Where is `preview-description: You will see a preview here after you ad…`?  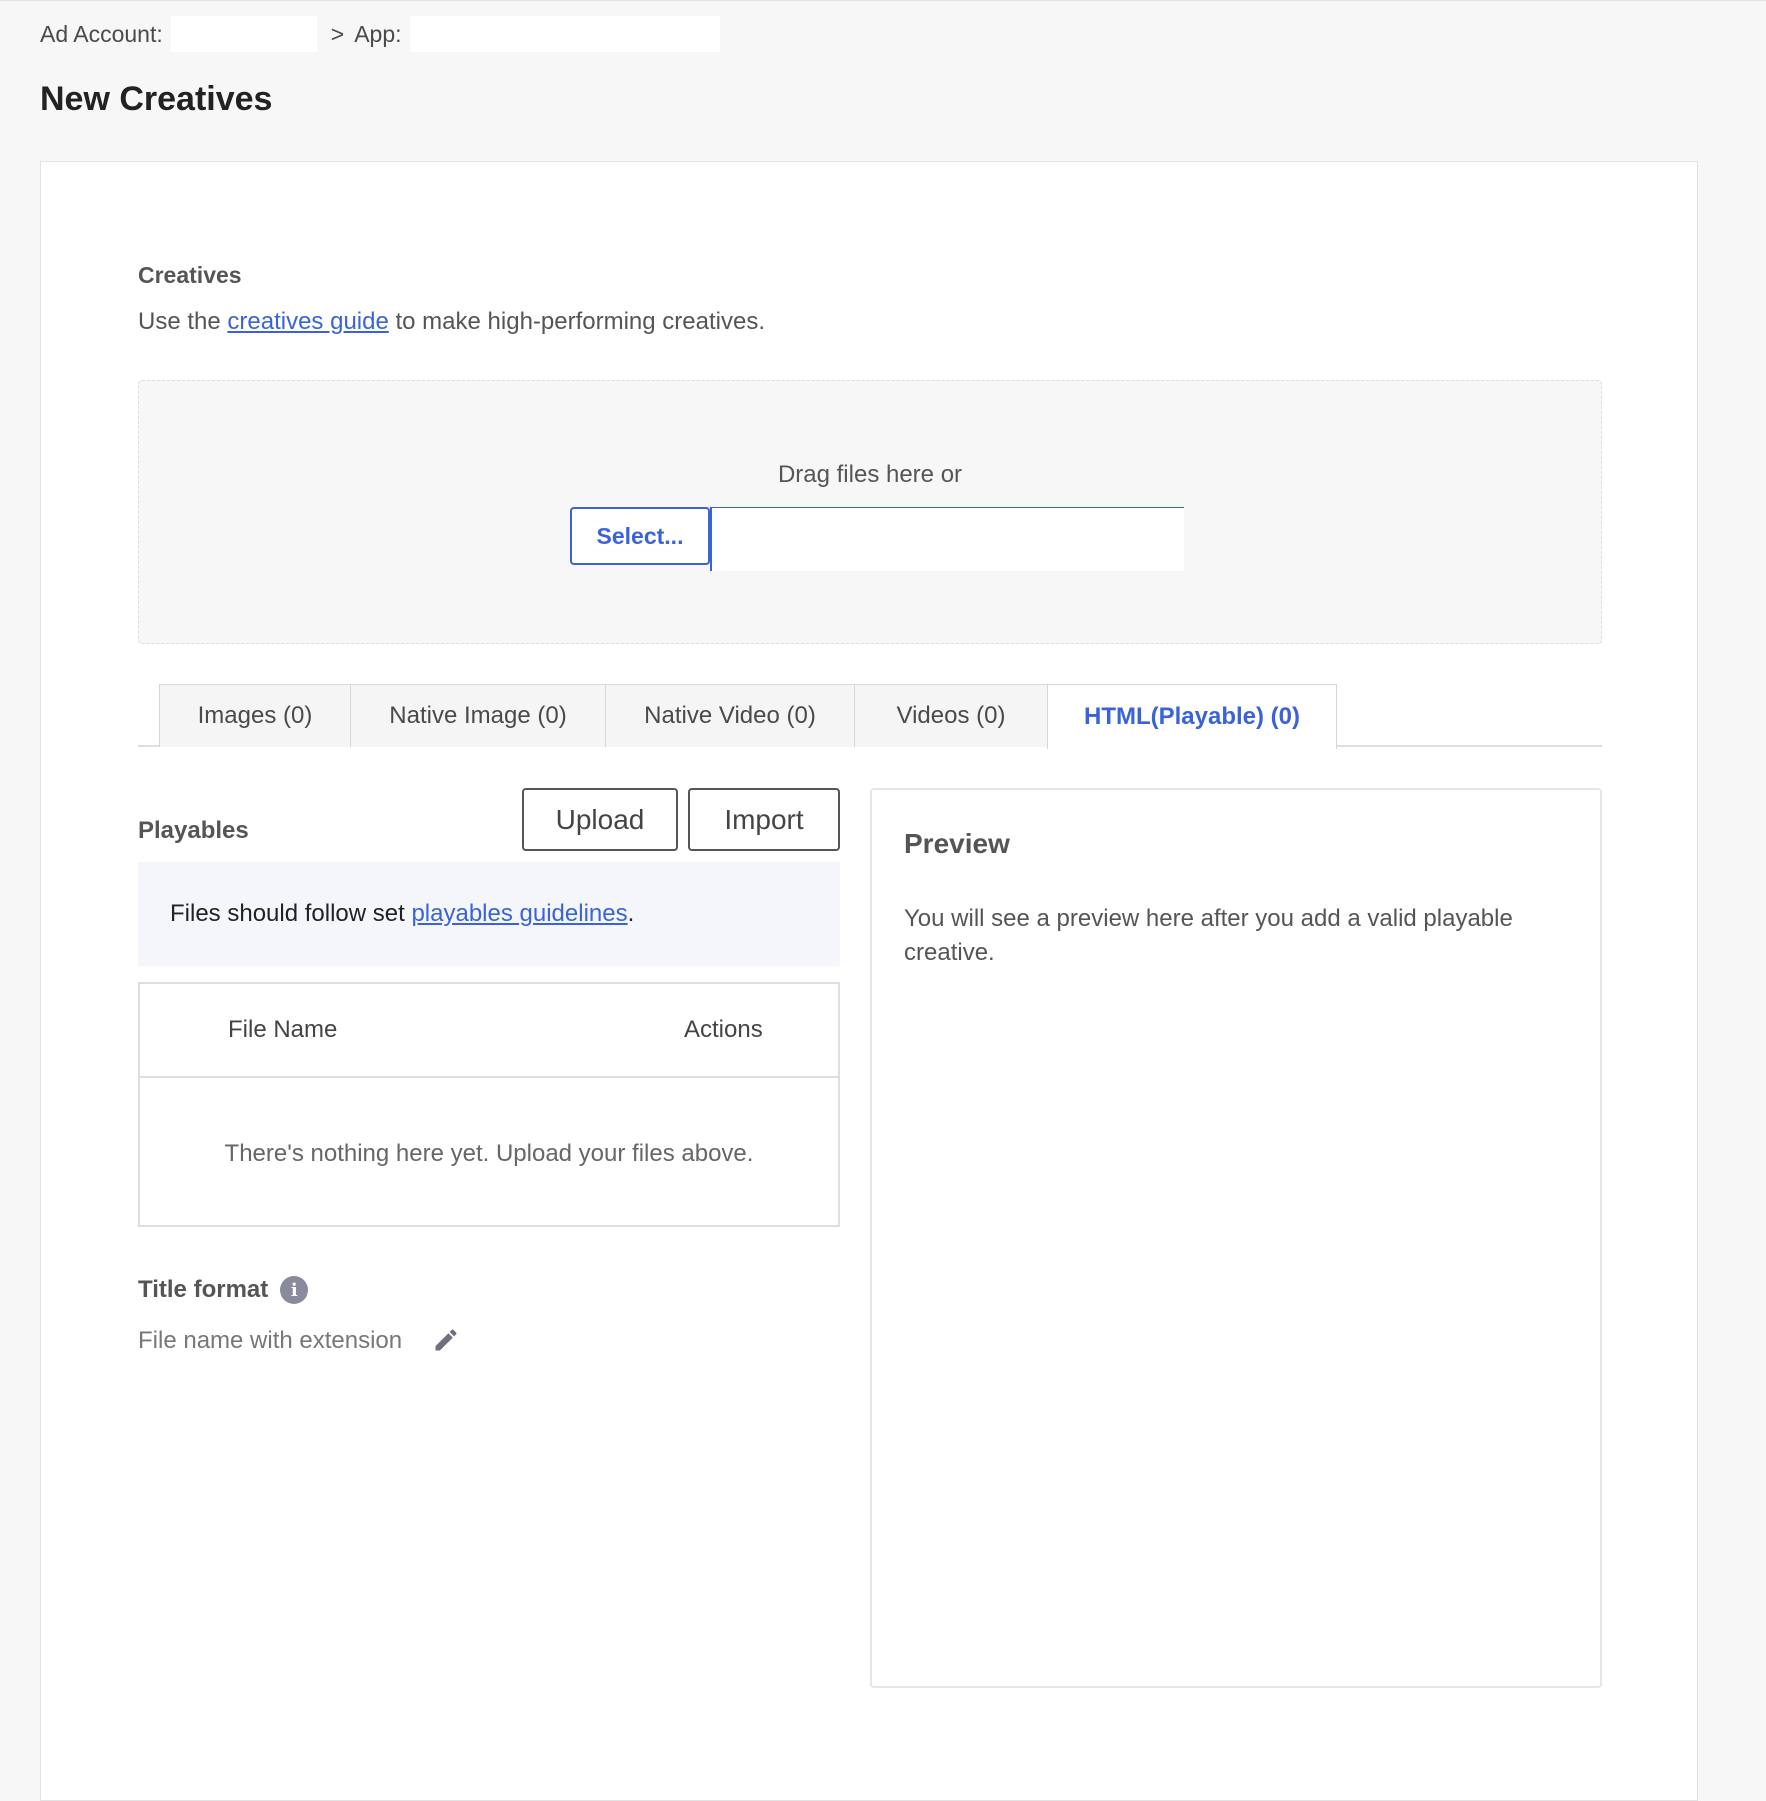
preview-description: You will see a preview here after you ad… is located at coordinates (1208, 935).